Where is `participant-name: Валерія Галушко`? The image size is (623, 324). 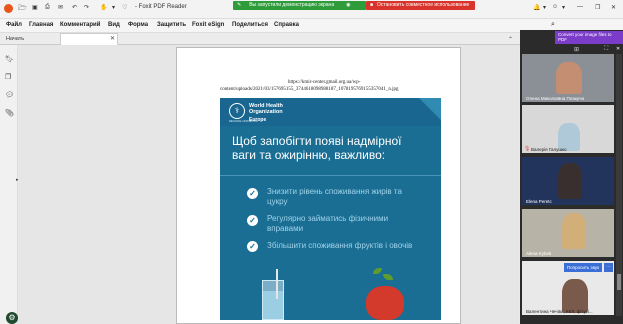 participant-name: Валерія Галушко is located at coordinates (549, 149).